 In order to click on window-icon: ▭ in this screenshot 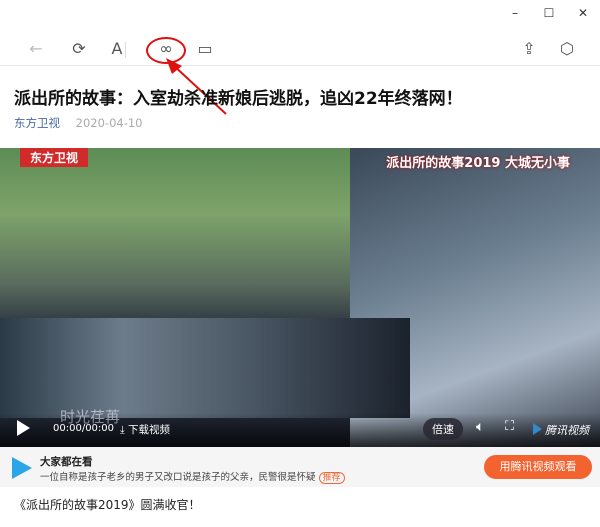, I will do `click(205, 49)`.